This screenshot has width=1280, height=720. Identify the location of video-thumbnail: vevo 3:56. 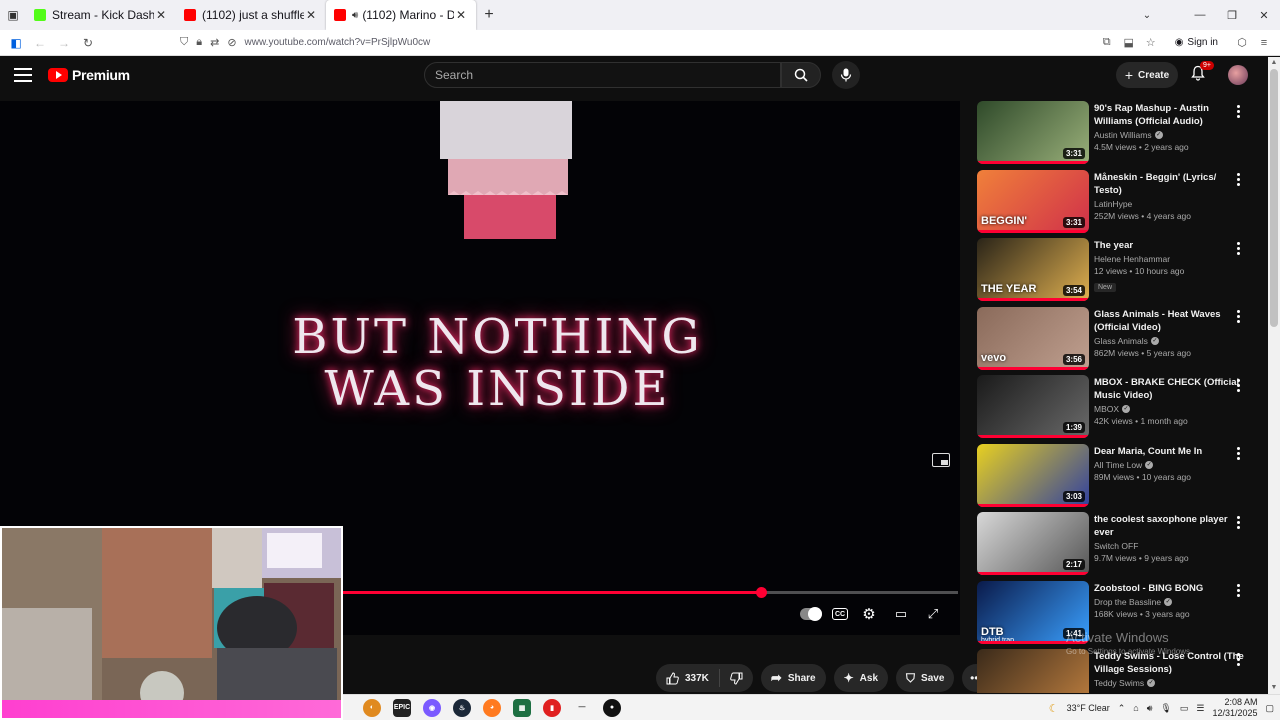
(1033, 338).